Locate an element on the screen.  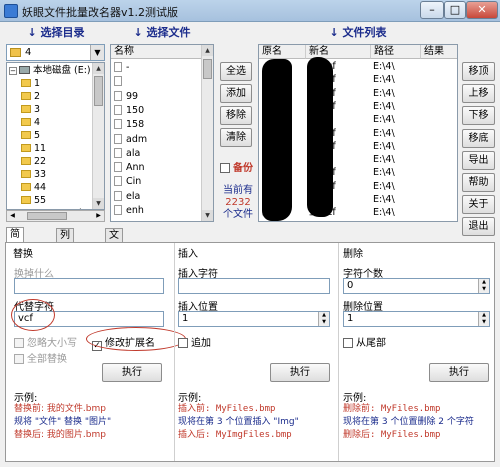
col-path: 路径 is located at coordinates (396, 52).